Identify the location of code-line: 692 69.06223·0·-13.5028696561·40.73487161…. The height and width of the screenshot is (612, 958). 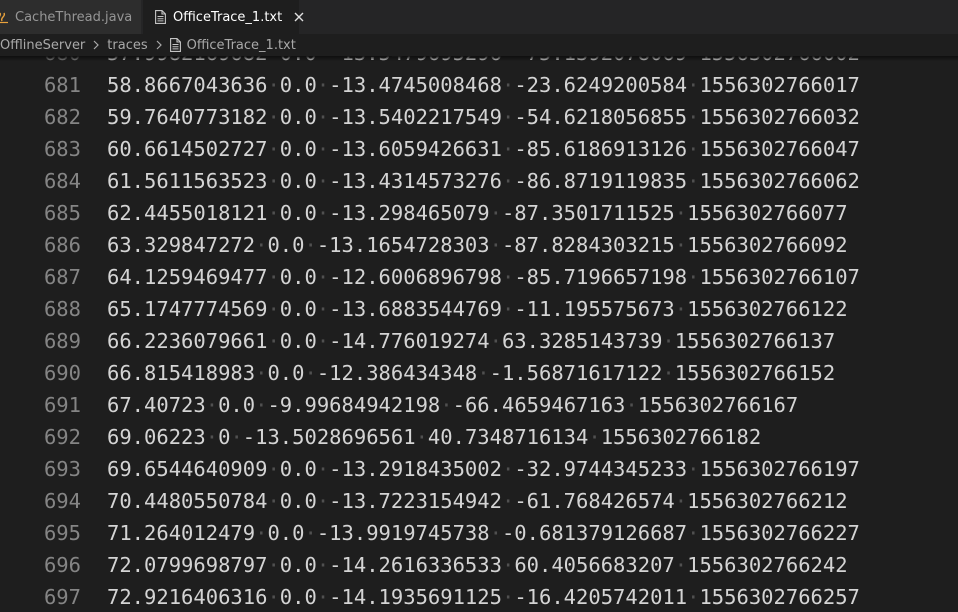
(479, 437).